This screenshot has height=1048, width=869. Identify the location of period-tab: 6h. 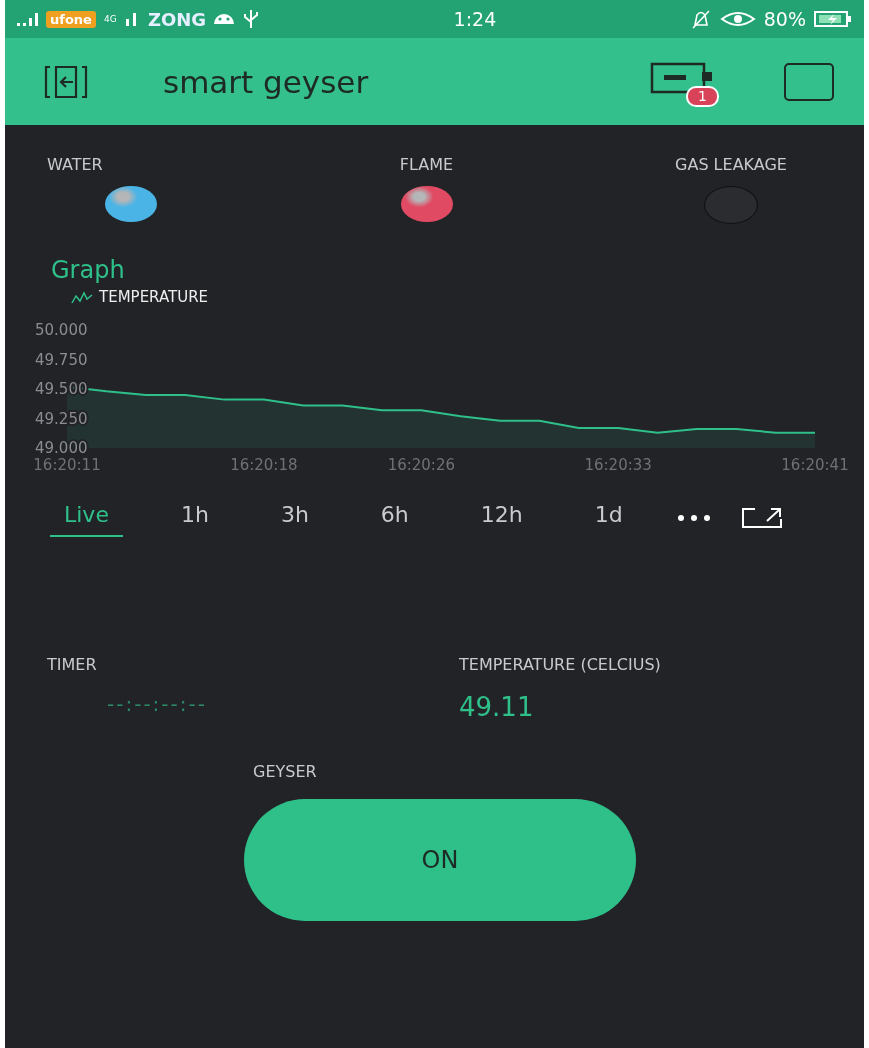
(394, 517).